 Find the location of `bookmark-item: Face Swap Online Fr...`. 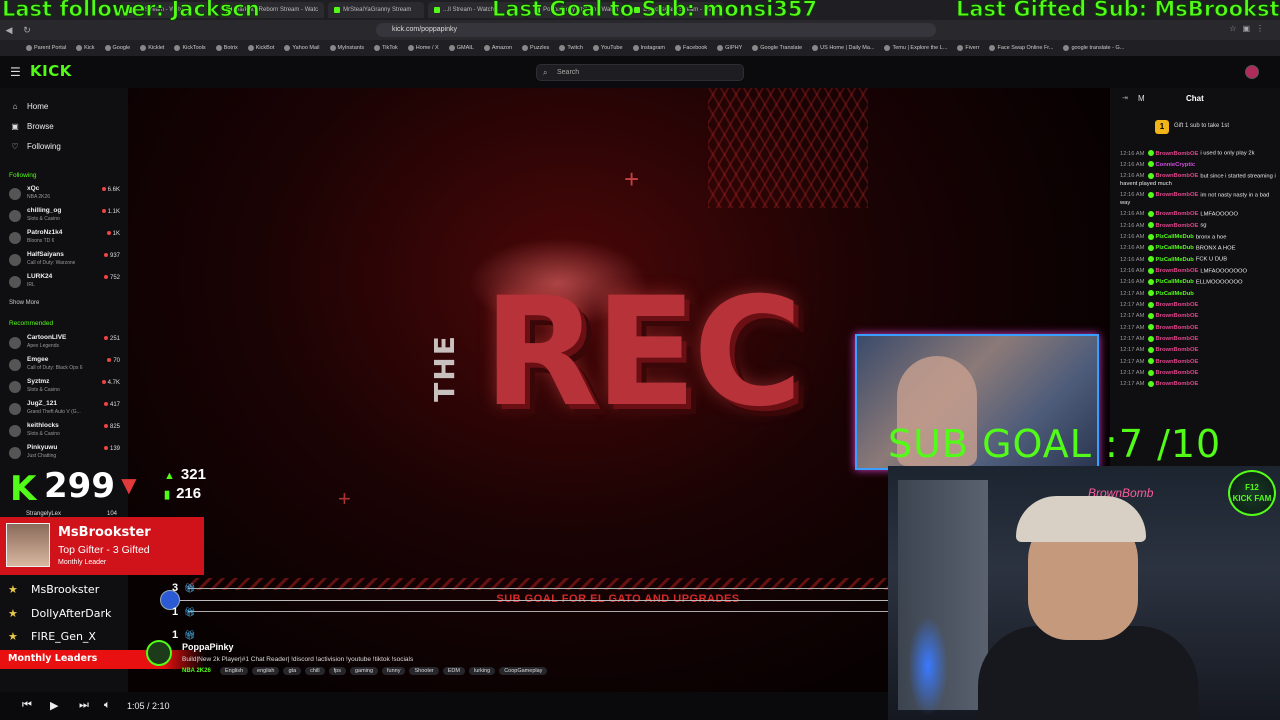

bookmark-item: Face Swap Online Fr... is located at coordinates (1021, 48).